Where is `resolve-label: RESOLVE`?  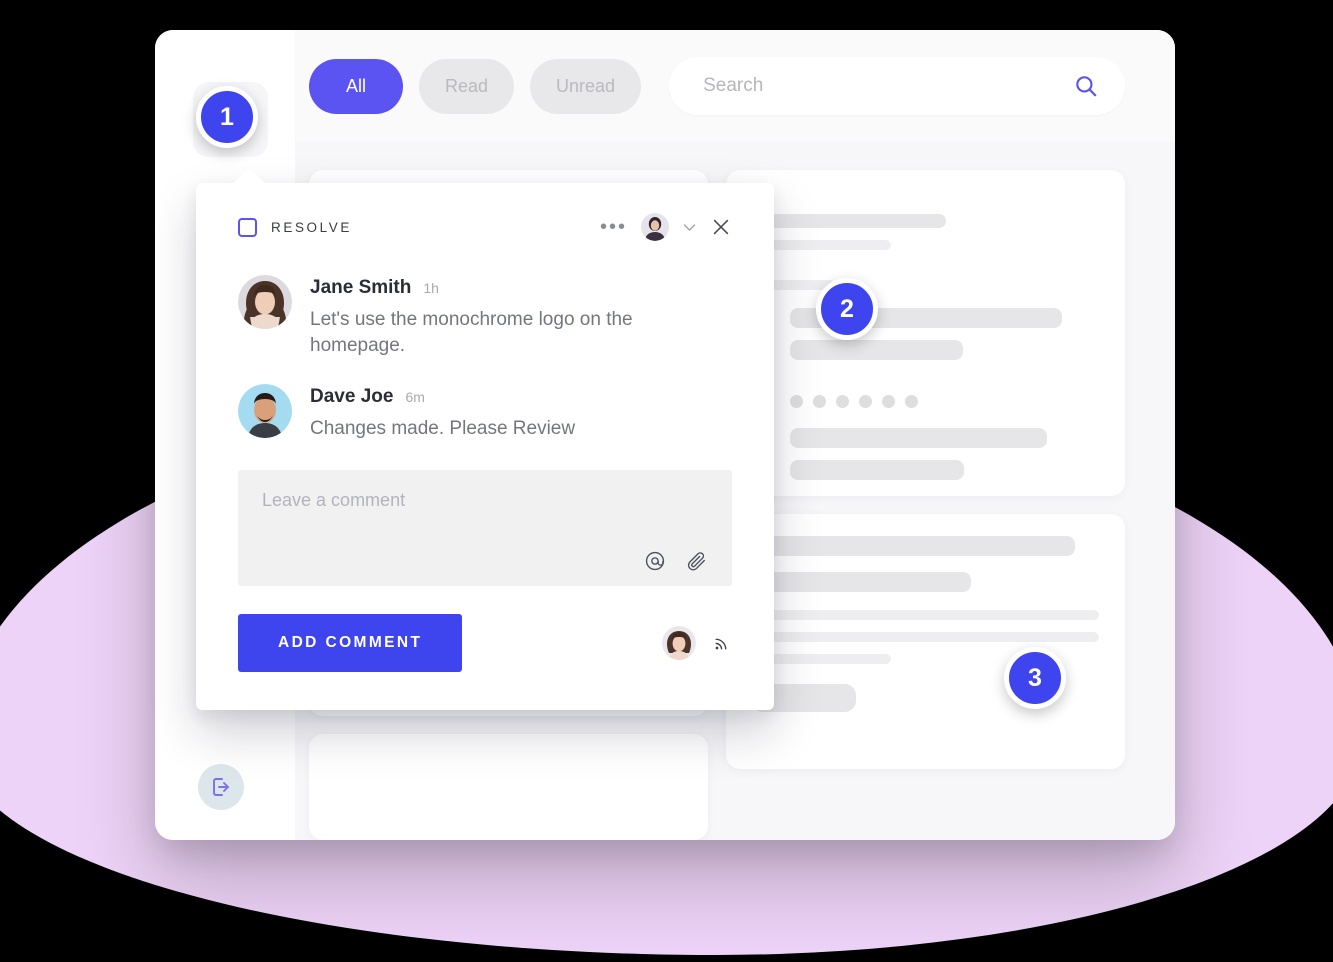 resolve-label: RESOLVE is located at coordinates (311, 227).